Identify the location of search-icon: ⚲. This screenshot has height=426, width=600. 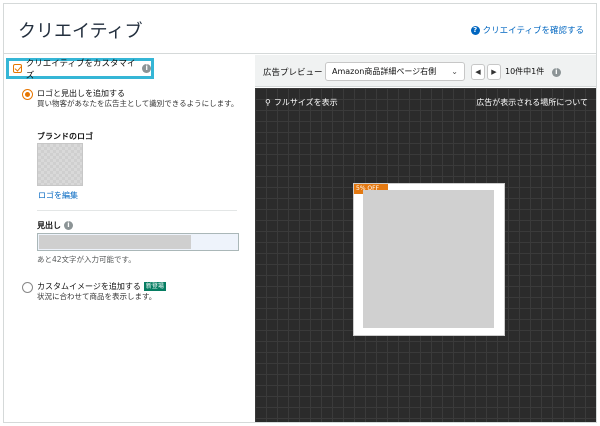
(268, 102).